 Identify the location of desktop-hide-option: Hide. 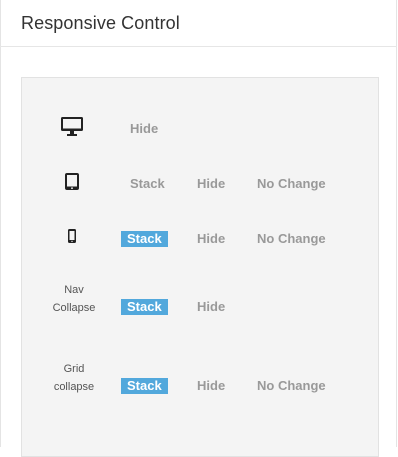
(144, 129).